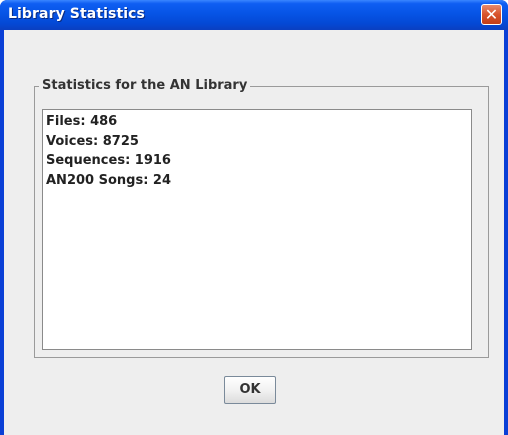 This screenshot has width=508, height=435. Describe the element at coordinates (108, 160) in the screenshot. I see `stat-sequences: Sequences: 1916` at that location.